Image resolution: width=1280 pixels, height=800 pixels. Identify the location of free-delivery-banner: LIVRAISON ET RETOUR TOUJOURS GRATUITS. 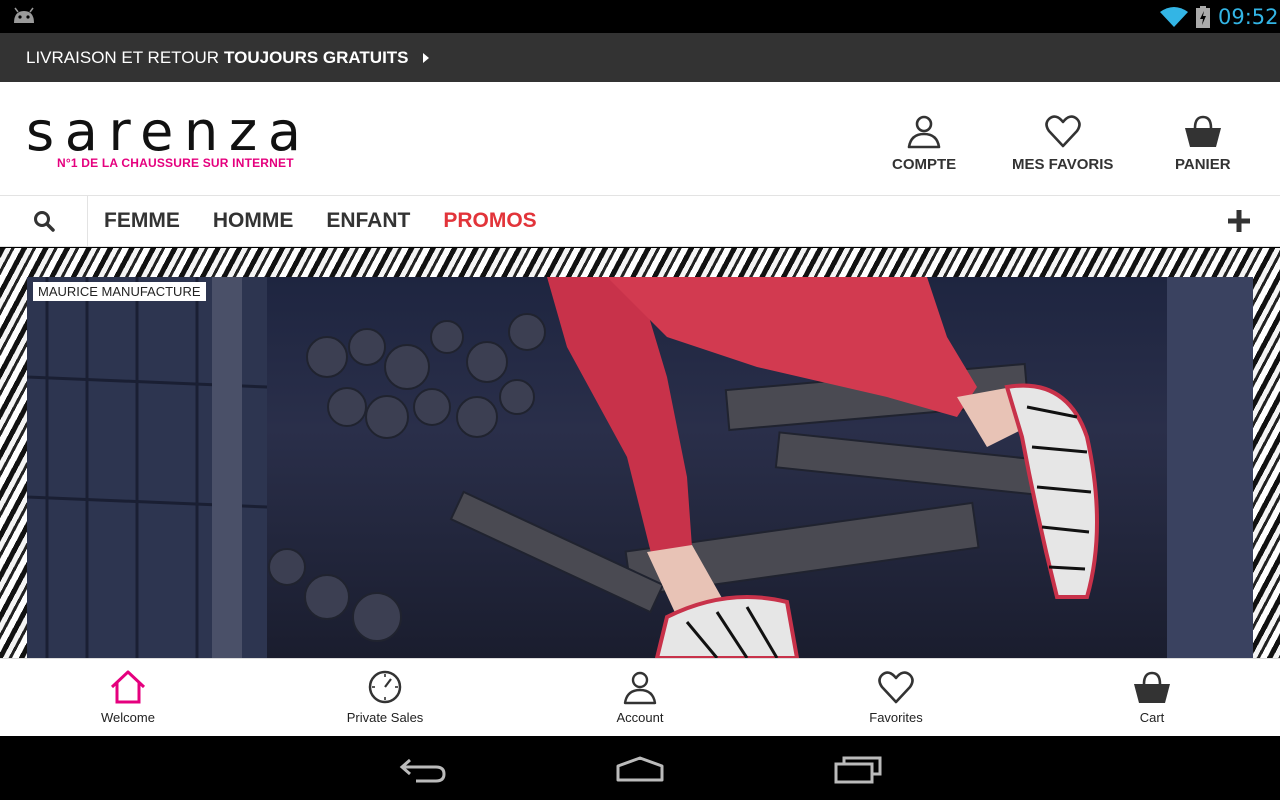
(640, 57).